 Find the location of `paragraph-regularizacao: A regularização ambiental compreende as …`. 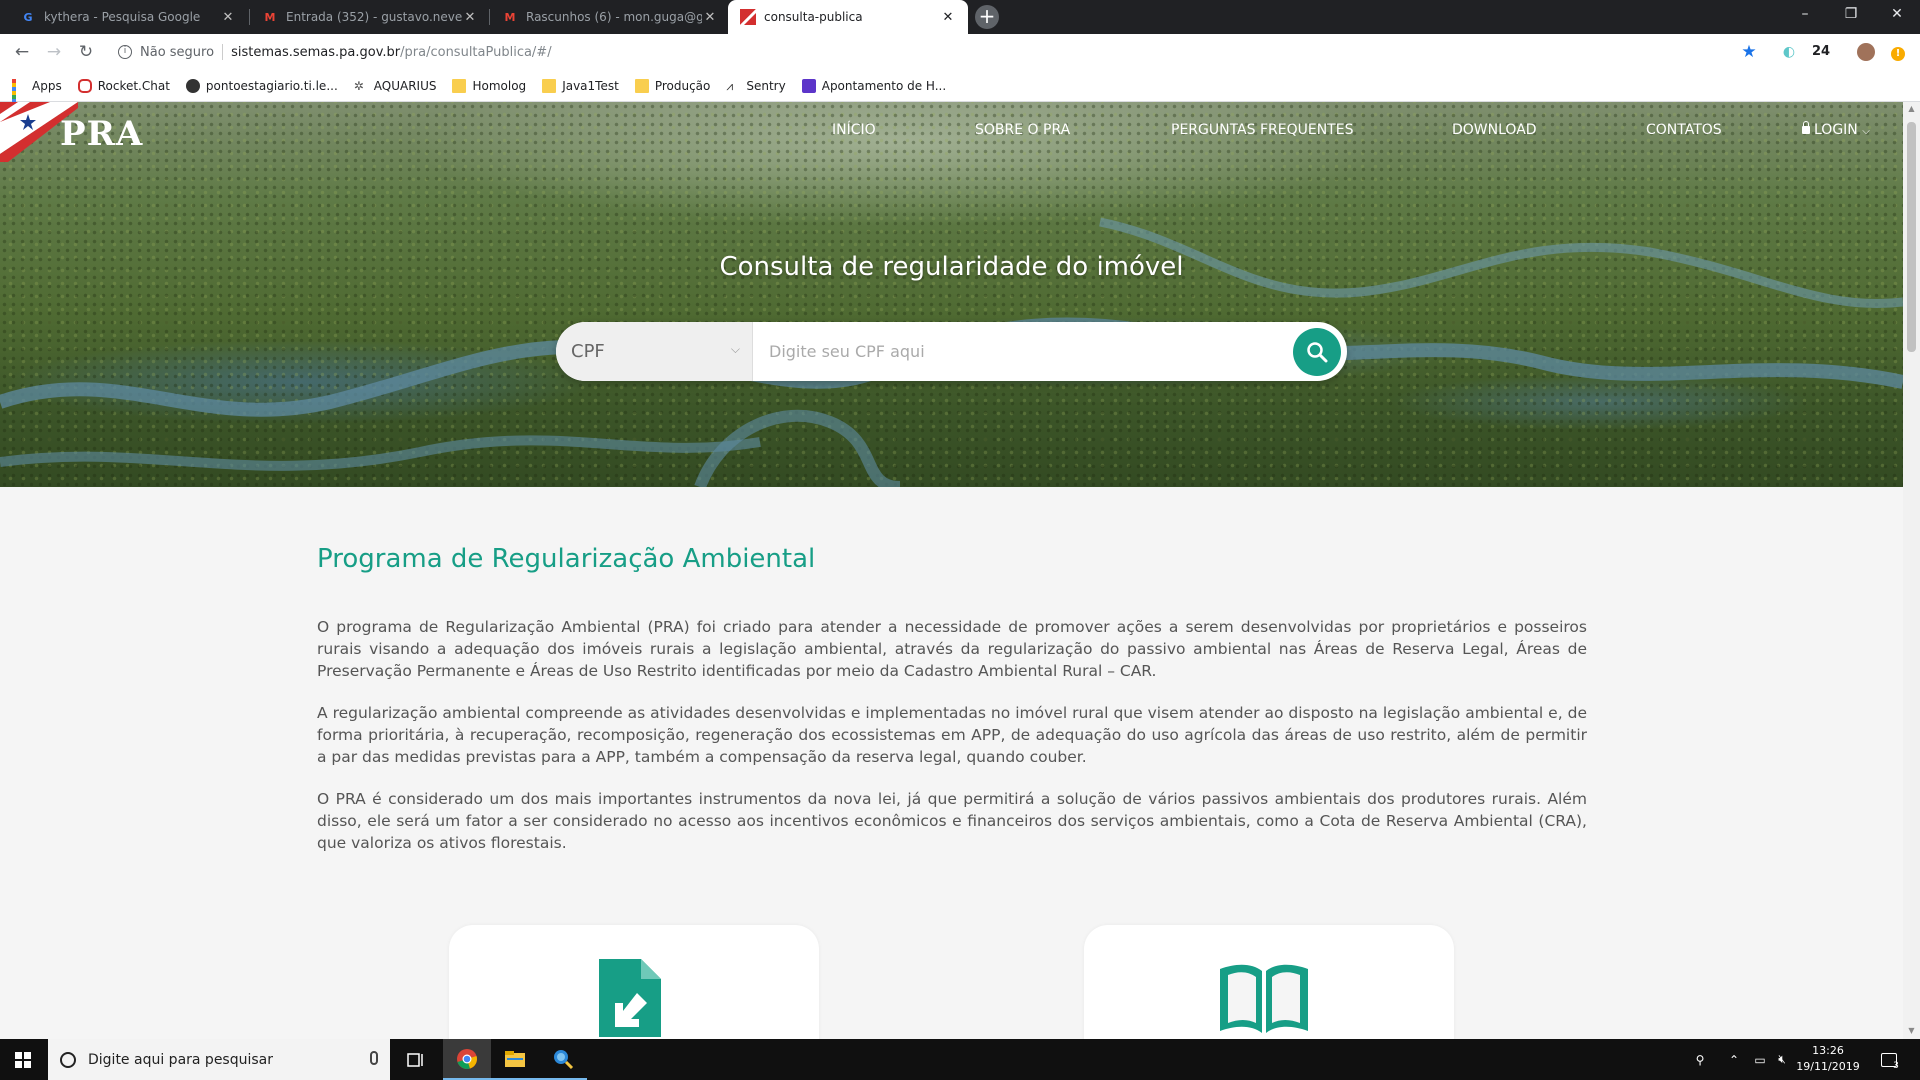

paragraph-regularizacao: A regularização ambiental compreende as … is located at coordinates (952, 735).